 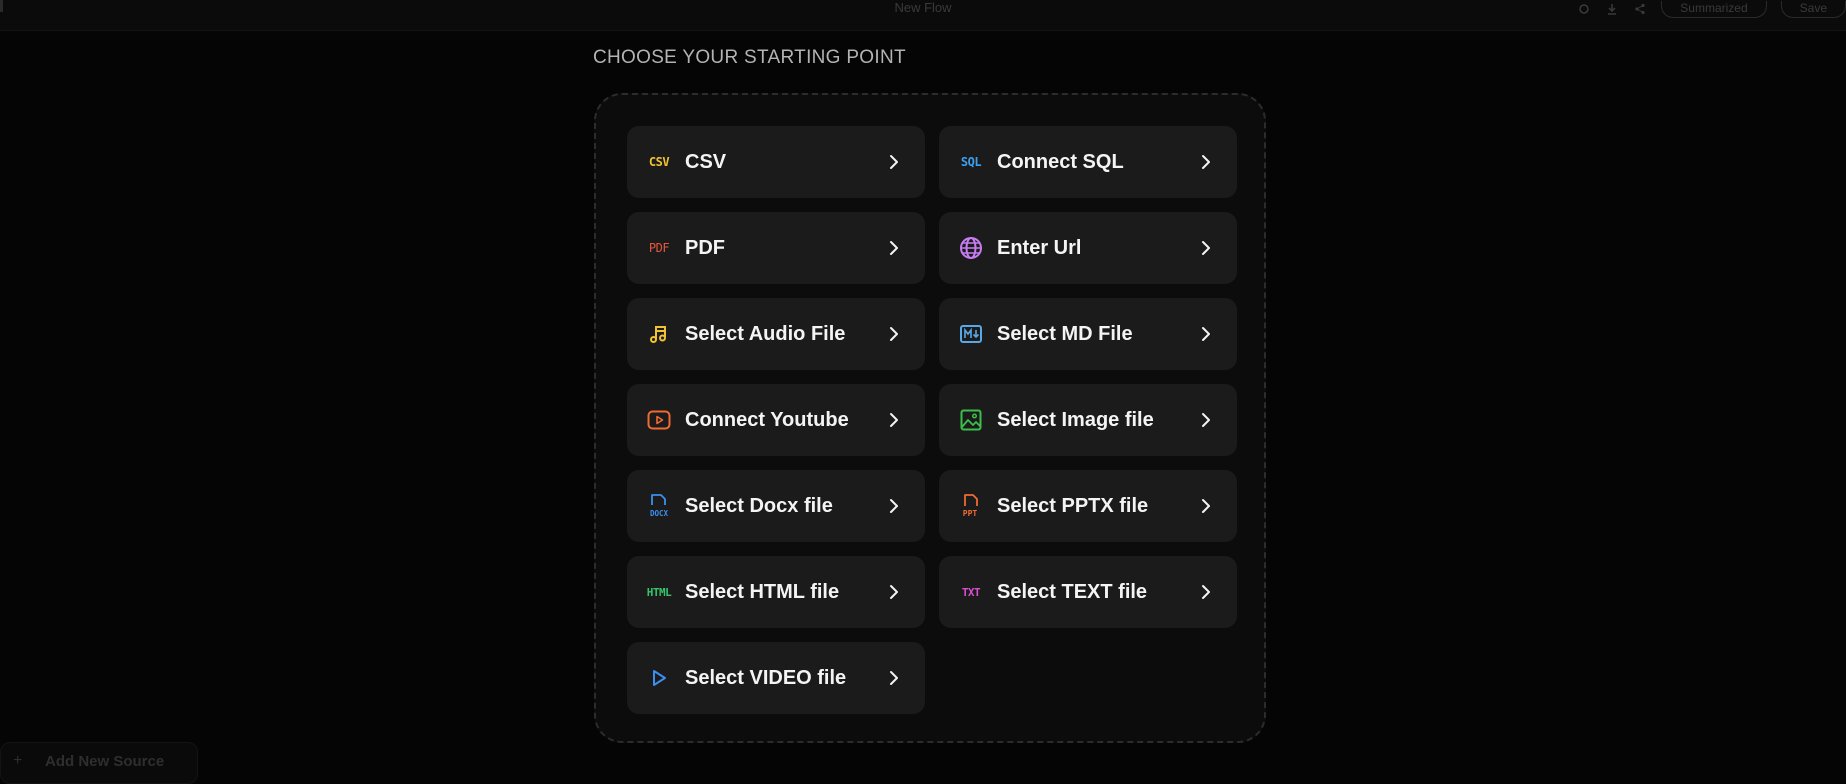 What do you see at coordinates (762, 591) in the screenshot?
I see `source-label: Select HTML file` at bounding box center [762, 591].